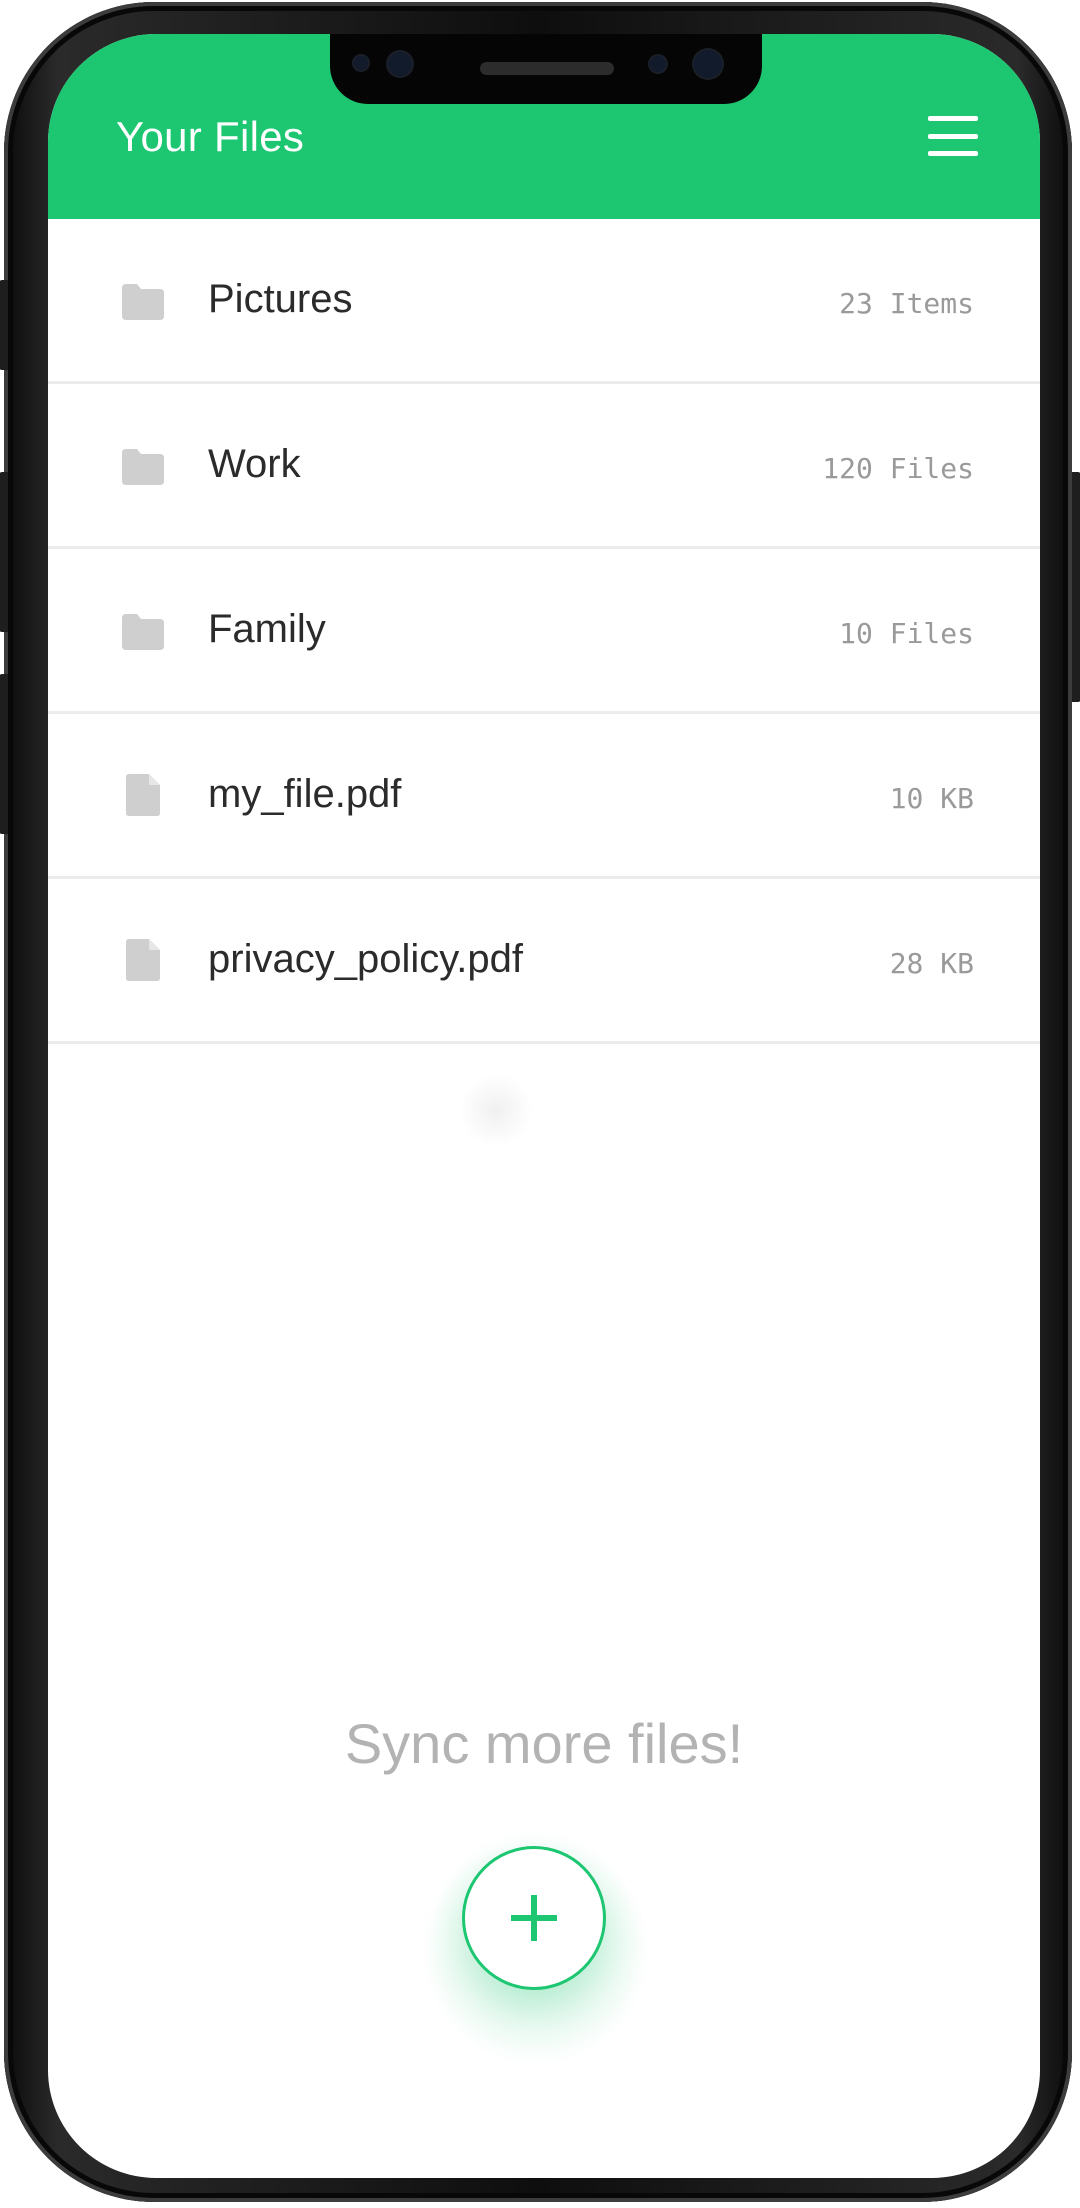 The width and height of the screenshot is (1080, 2208). Describe the element at coordinates (931, 963) in the screenshot. I see `item-meta: 28 KB` at that location.